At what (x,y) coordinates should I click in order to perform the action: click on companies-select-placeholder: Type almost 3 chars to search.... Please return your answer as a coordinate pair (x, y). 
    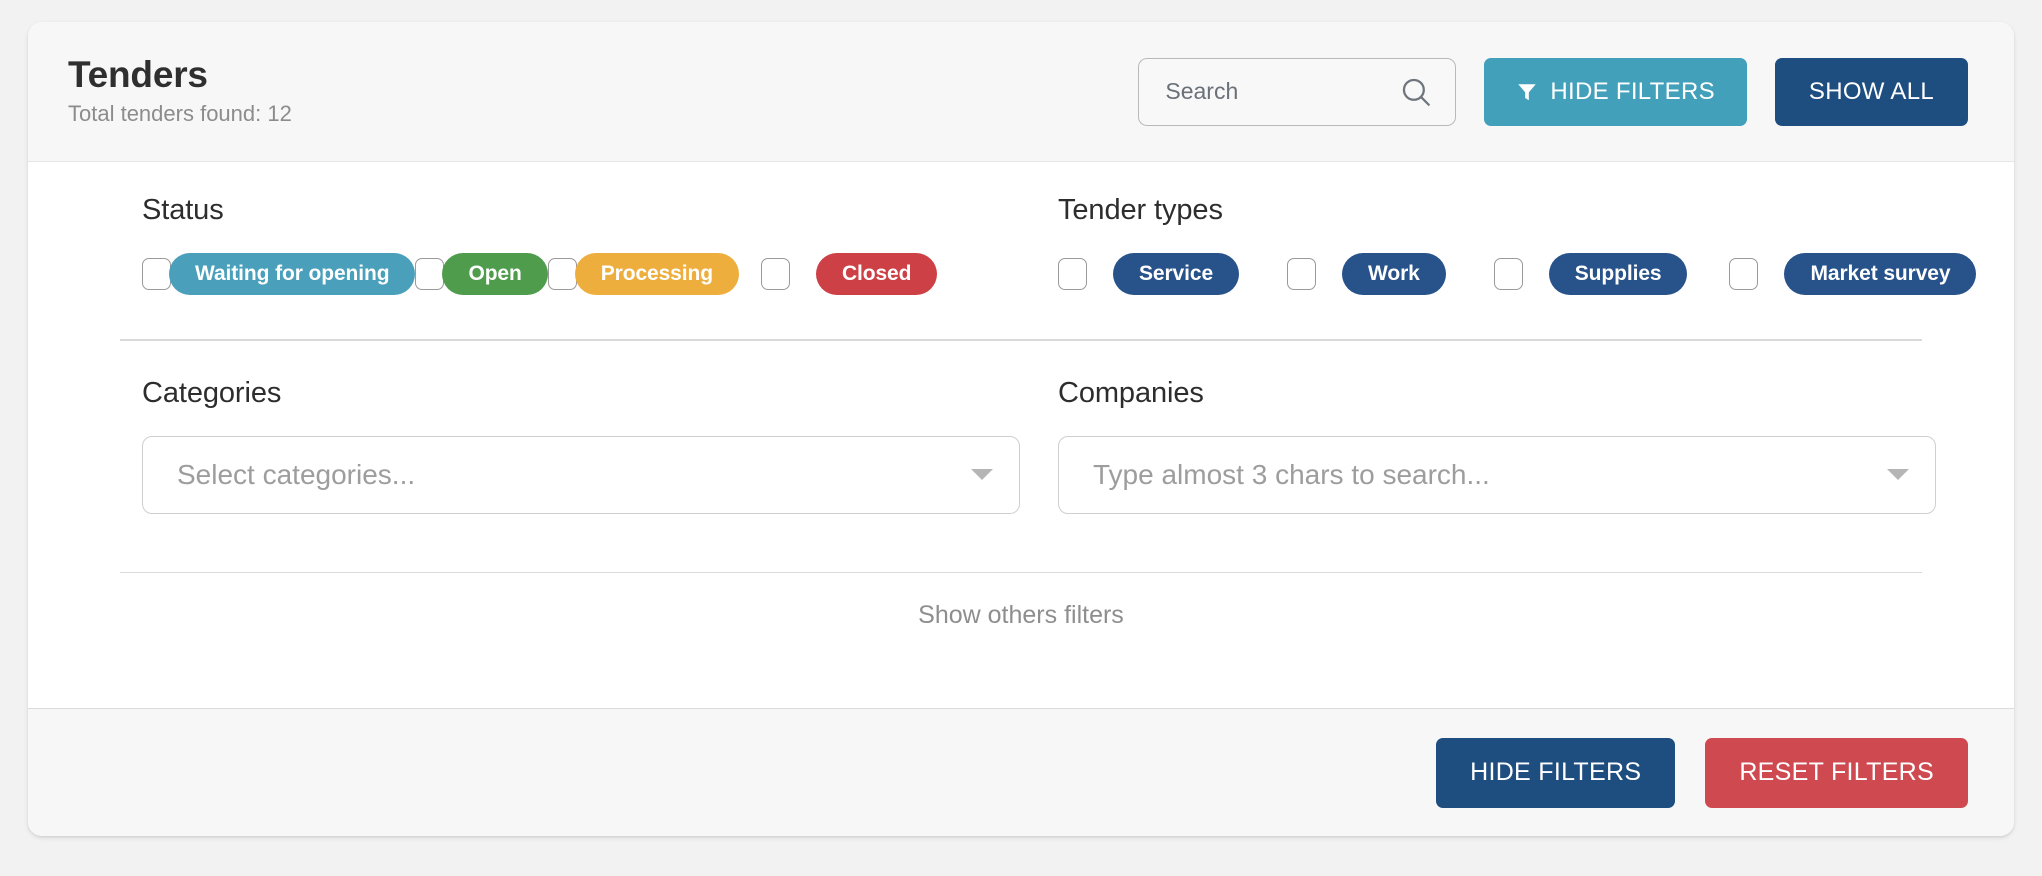
    Looking at the image, I should click on (1291, 474).